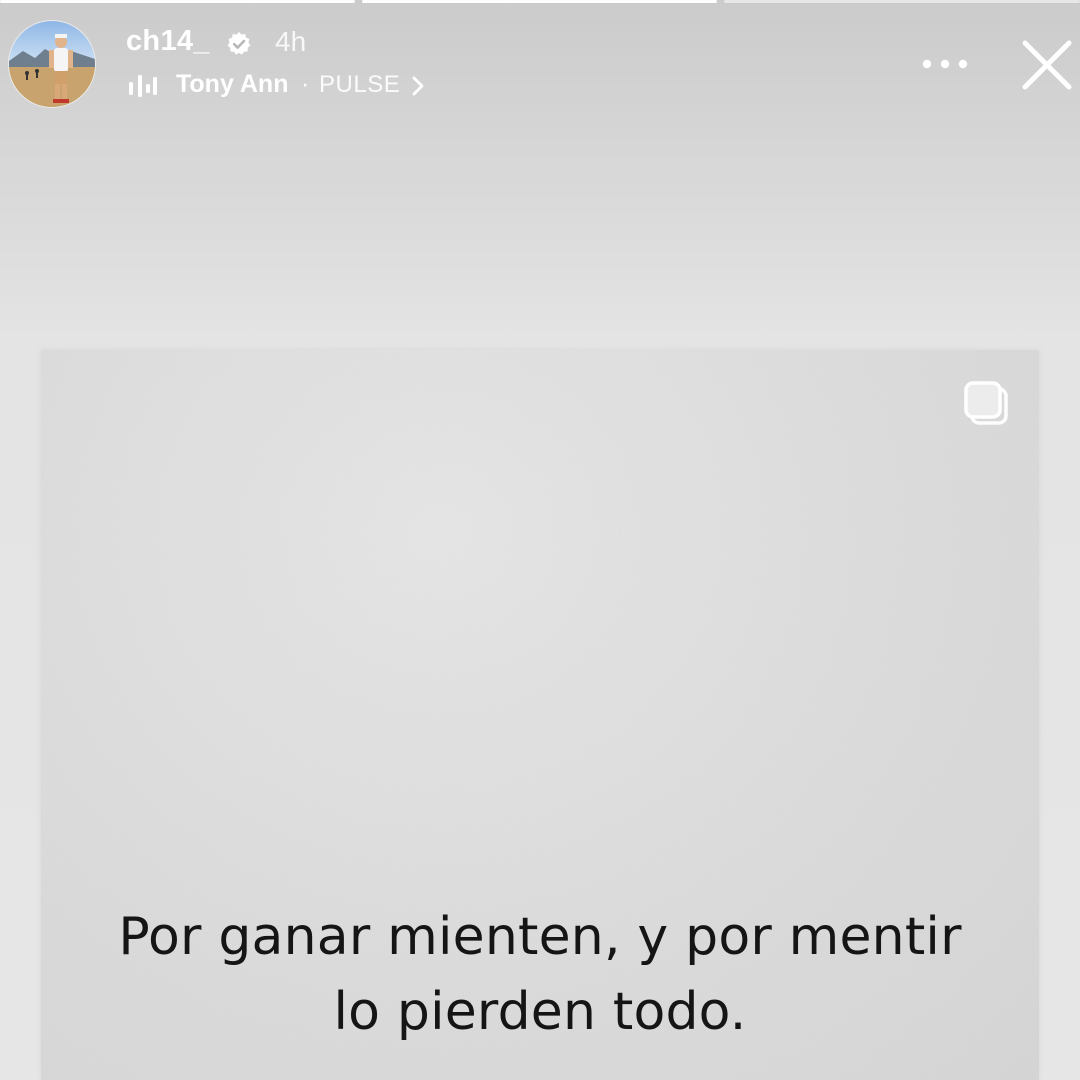 The height and width of the screenshot is (1080, 1080). Describe the element at coordinates (143, 86) in the screenshot. I see `music-bars-icon` at that location.